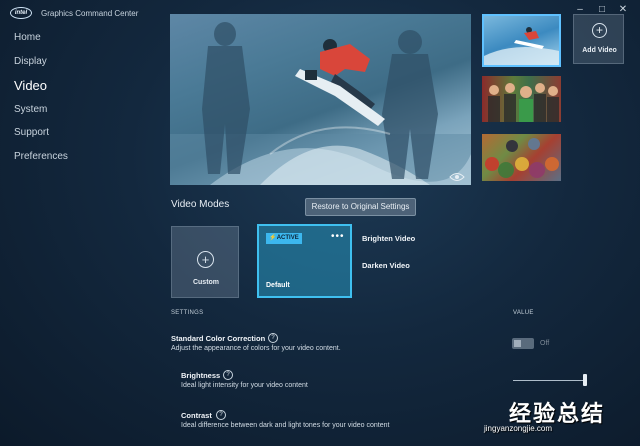 The width and height of the screenshot is (640, 446). I want to click on video-modes-title: Video Modes, so click(200, 204).